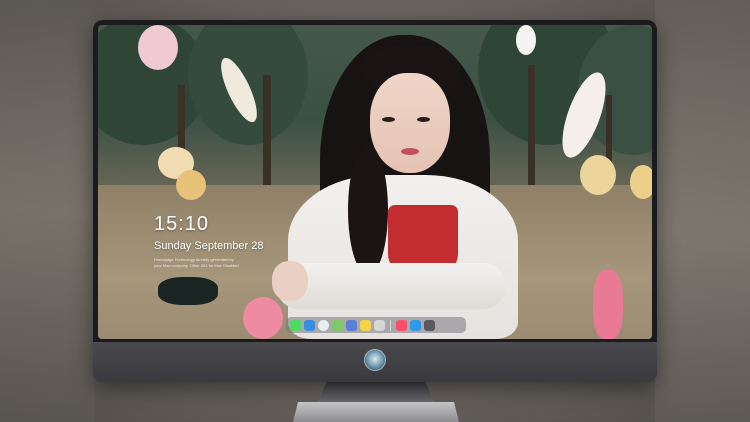 This screenshot has width=750, height=422. I want to click on monitor-stand-neck, so click(376, 393).